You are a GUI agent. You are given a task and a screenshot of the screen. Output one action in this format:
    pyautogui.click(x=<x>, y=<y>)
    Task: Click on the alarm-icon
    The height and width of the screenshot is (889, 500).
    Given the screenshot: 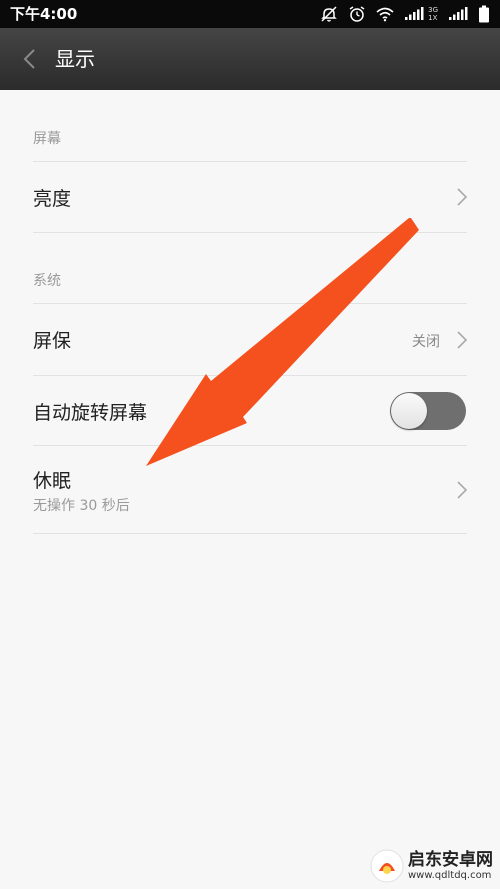 What is the action you would take?
    pyautogui.click(x=357, y=14)
    